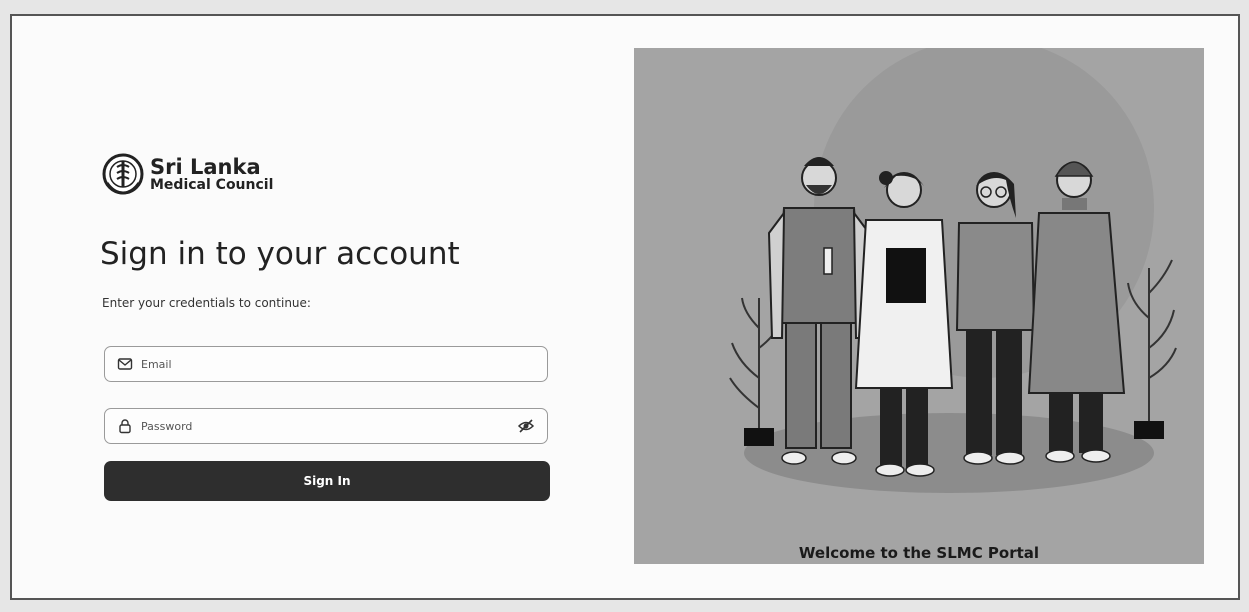 The width and height of the screenshot is (1249, 612). I want to click on page-title: Sign in to your account, so click(280, 254).